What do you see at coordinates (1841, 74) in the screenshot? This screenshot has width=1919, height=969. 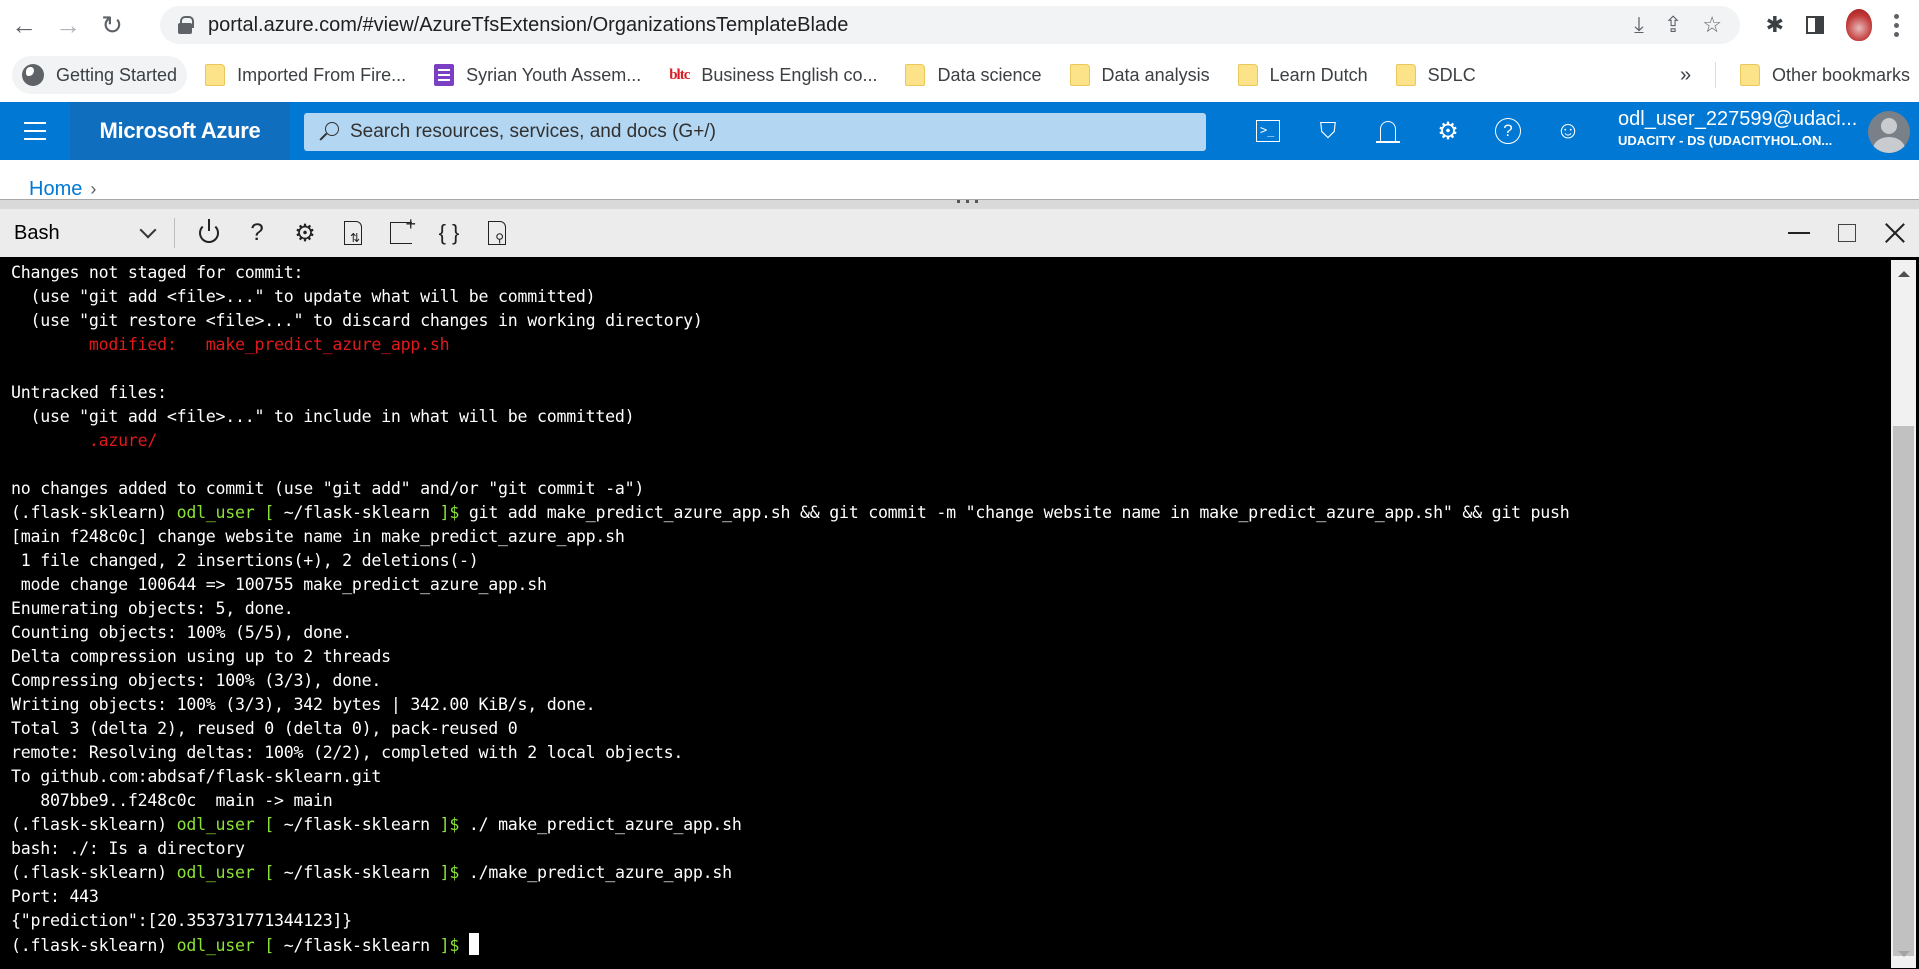 I see `bookmark-label: Other bookmarks` at bounding box center [1841, 74].